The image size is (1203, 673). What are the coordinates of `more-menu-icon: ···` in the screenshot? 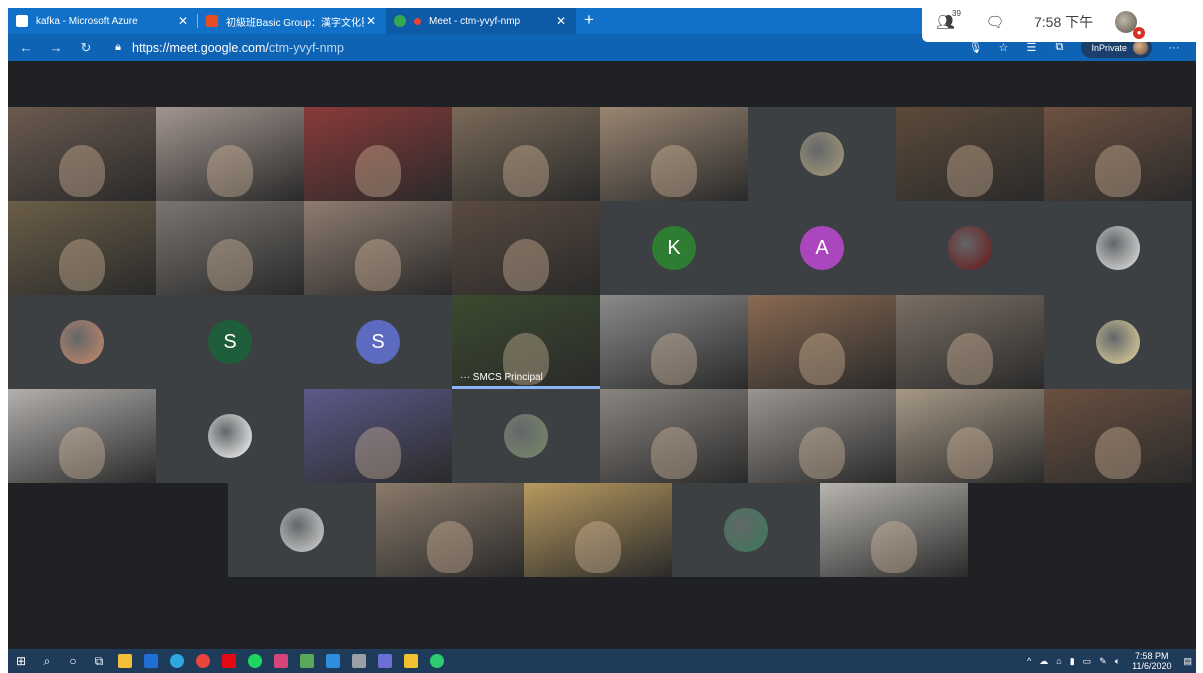 It's located at (1174, 48).